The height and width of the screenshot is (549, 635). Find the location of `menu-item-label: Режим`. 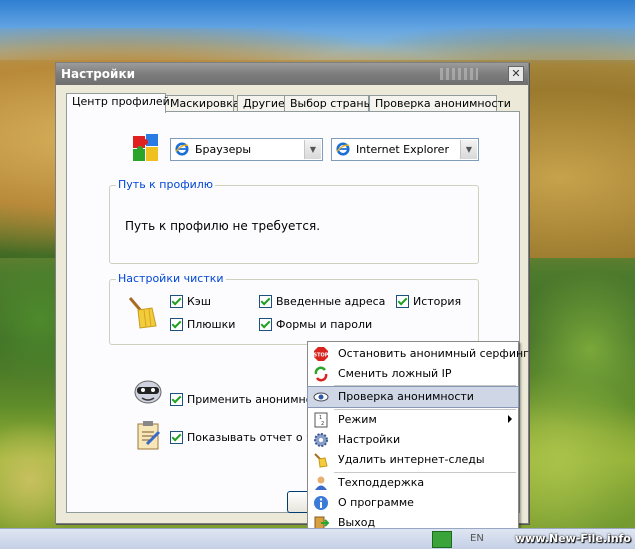

menu-item-label: Режим is located at coordinates (357, 419).